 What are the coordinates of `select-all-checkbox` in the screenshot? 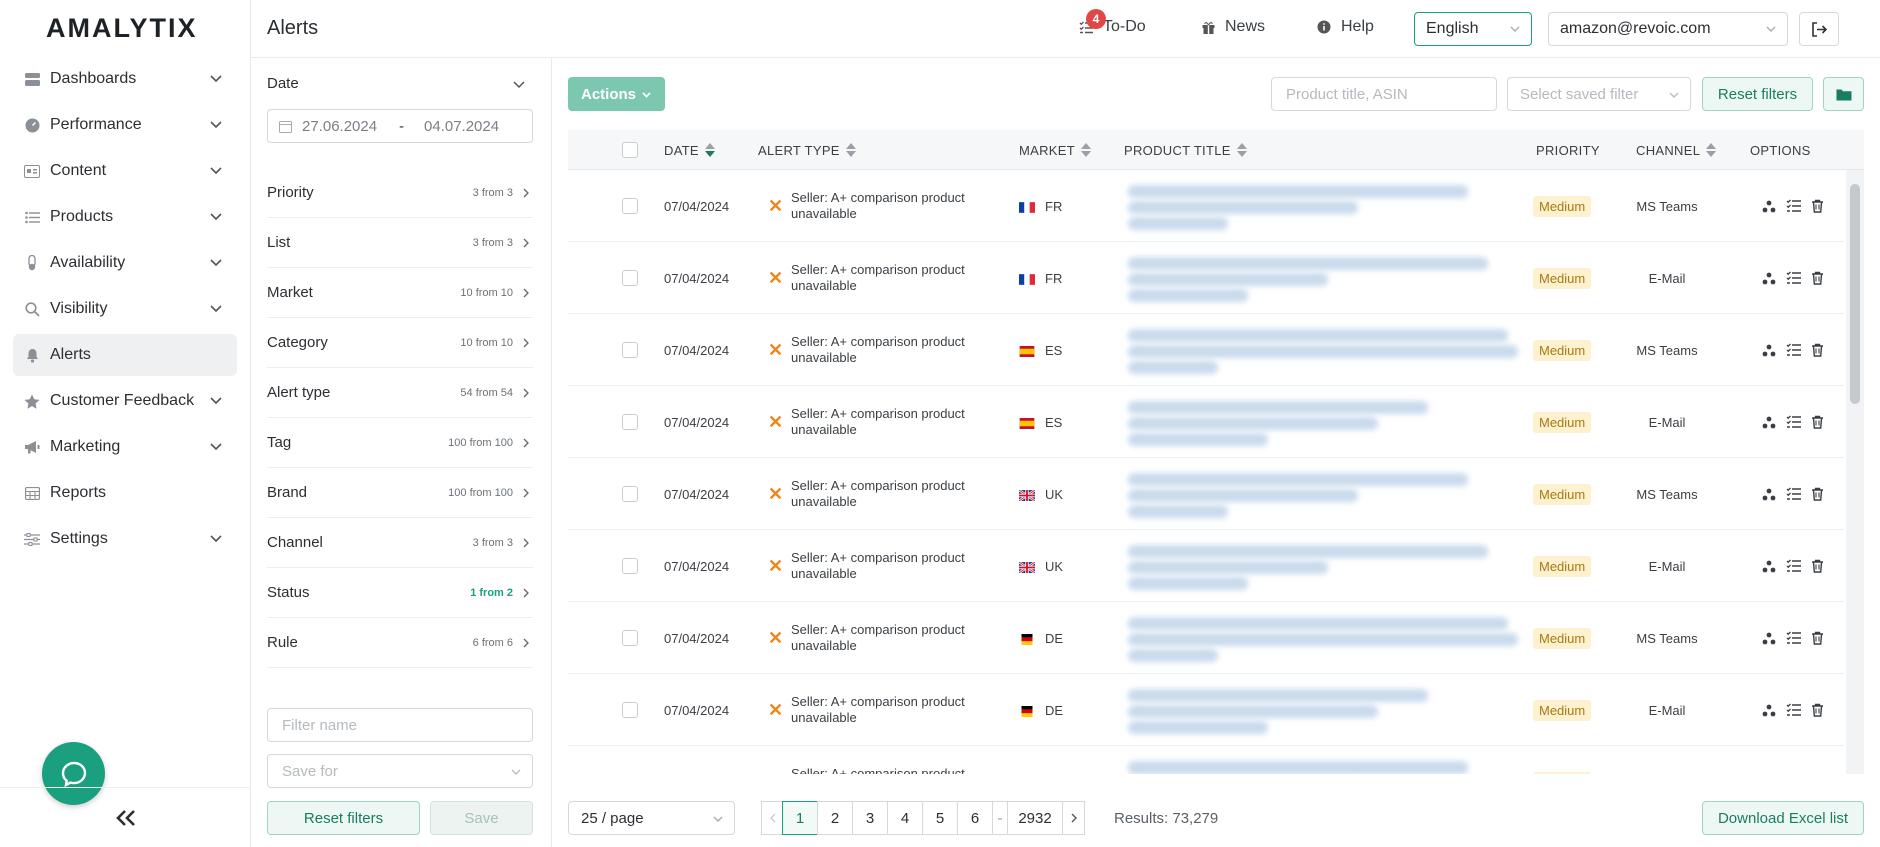 It's located at (630, 150).